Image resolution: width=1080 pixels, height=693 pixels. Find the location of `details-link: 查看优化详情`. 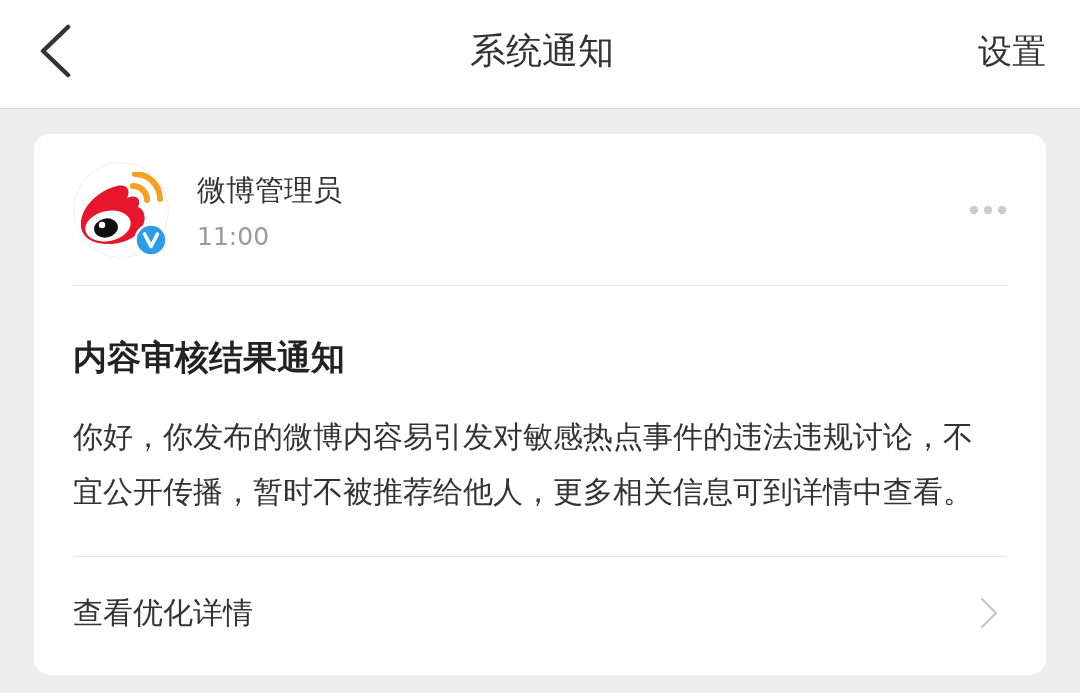

details-link: 查看优化详情 is located at coordinates (540, 616).